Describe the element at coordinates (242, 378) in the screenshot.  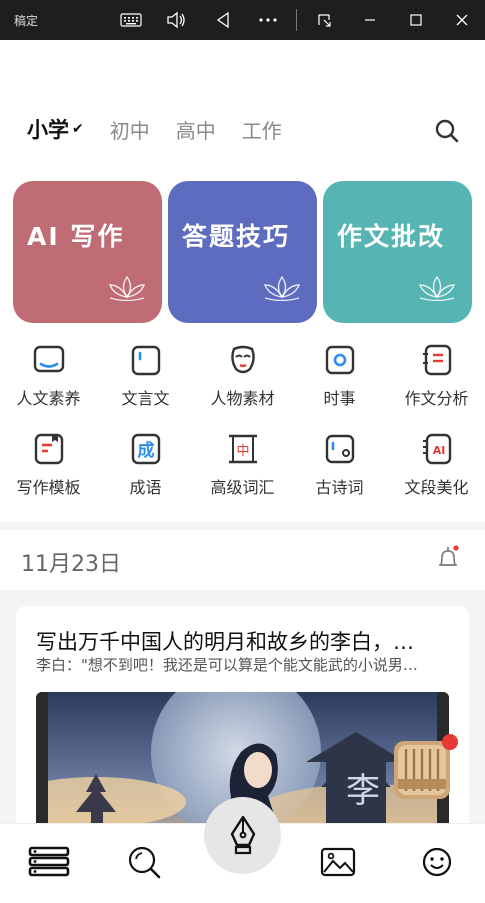
I see `grid-item-character-material: 人物素材` at that location.